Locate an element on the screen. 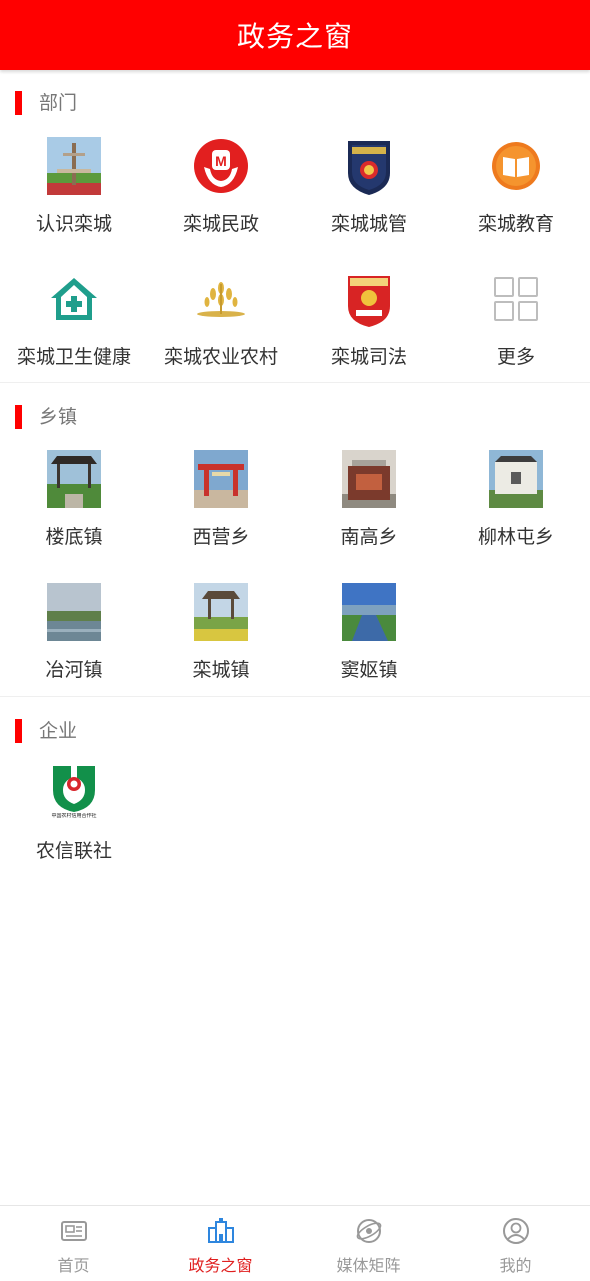 Image resolution: width=590 pixels, height=1281 pixels. globe-orbit-icon is located at coordinates (369, 1231).